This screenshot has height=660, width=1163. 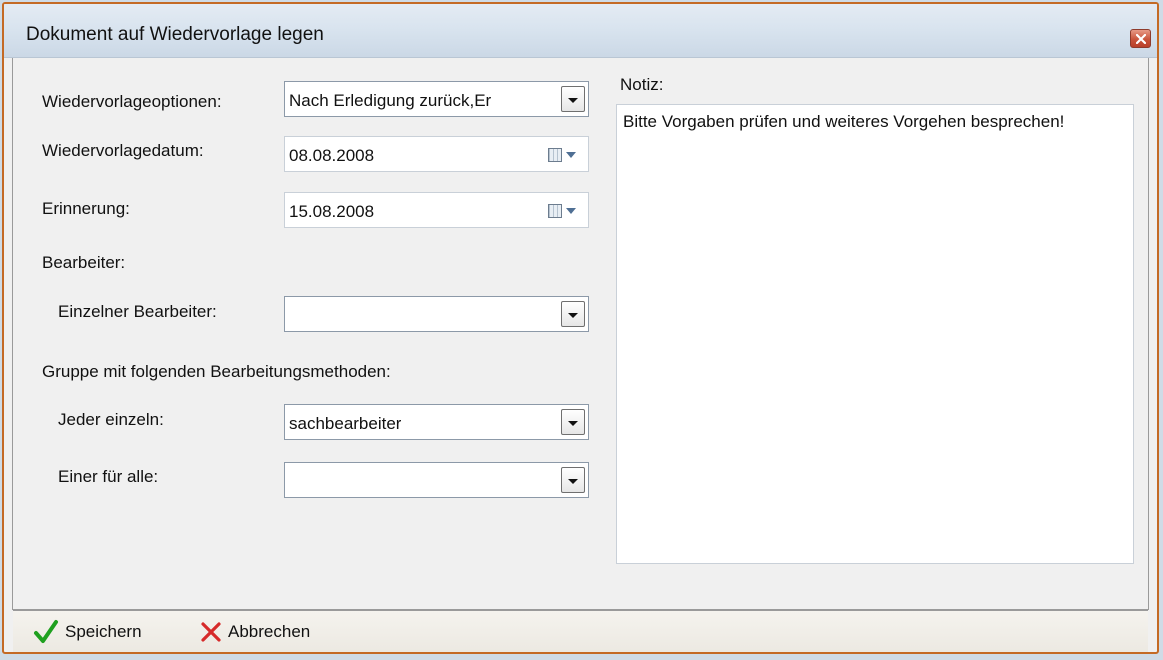 What do you see at coordinates (580, 631) in the screenshot?
I see `bottom-toolbar: Speichern Abbrechen` at bounding box center [580, 631].